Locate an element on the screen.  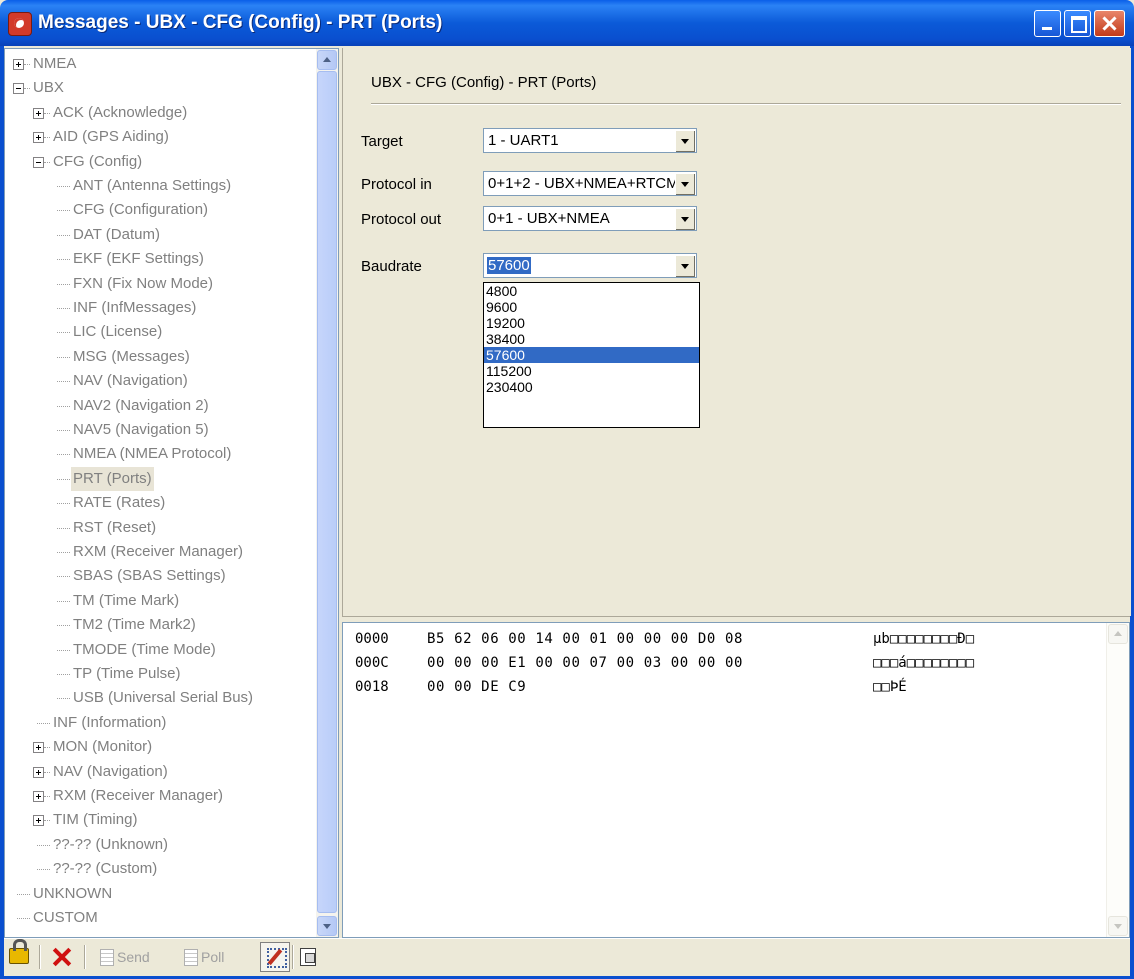
tree-item: ??-?? (Custom) is located at coordinates (160, 869).